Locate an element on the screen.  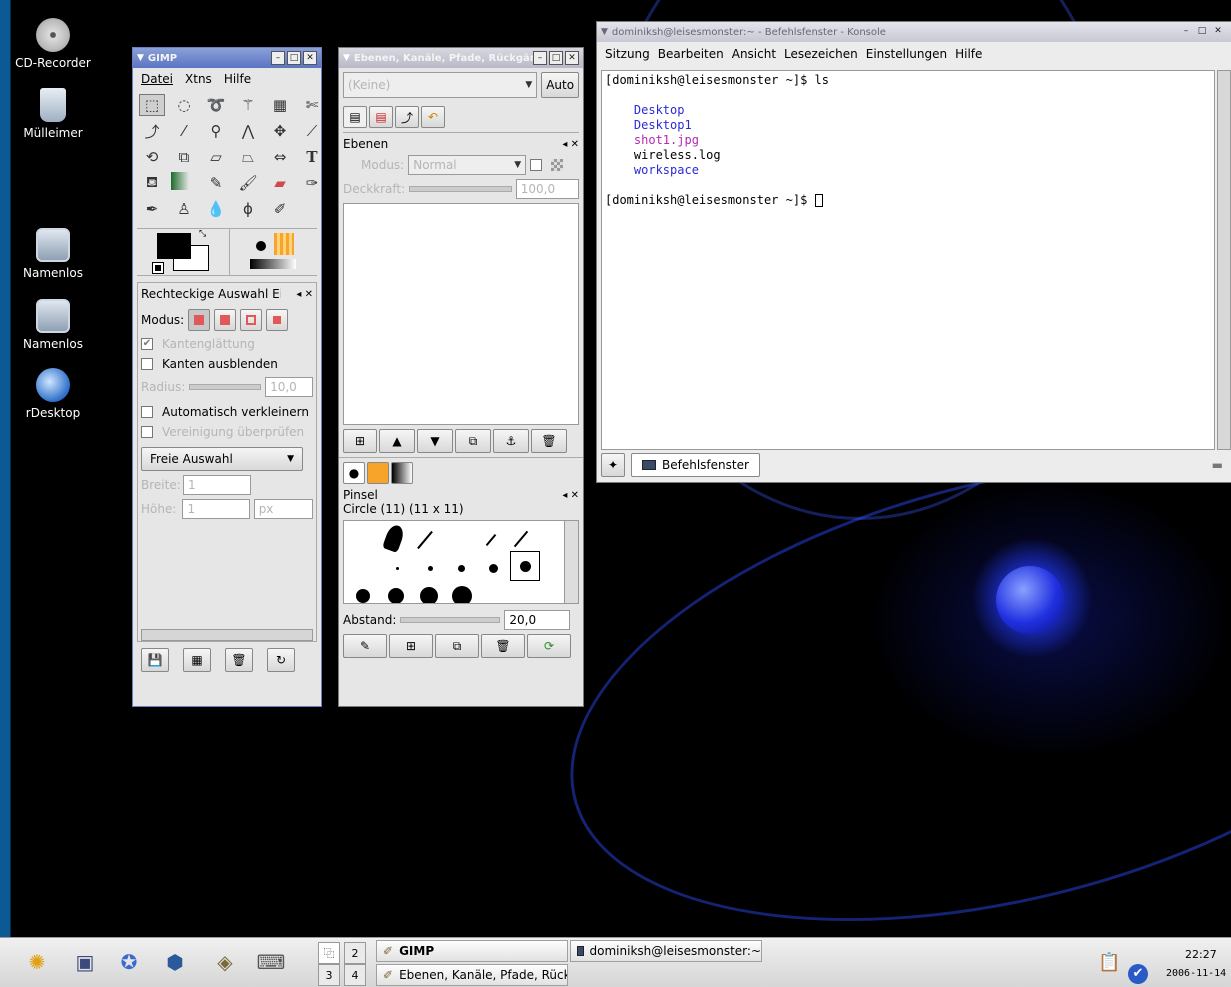
save-options-button: 💾 is located at coordinates (155, 660).